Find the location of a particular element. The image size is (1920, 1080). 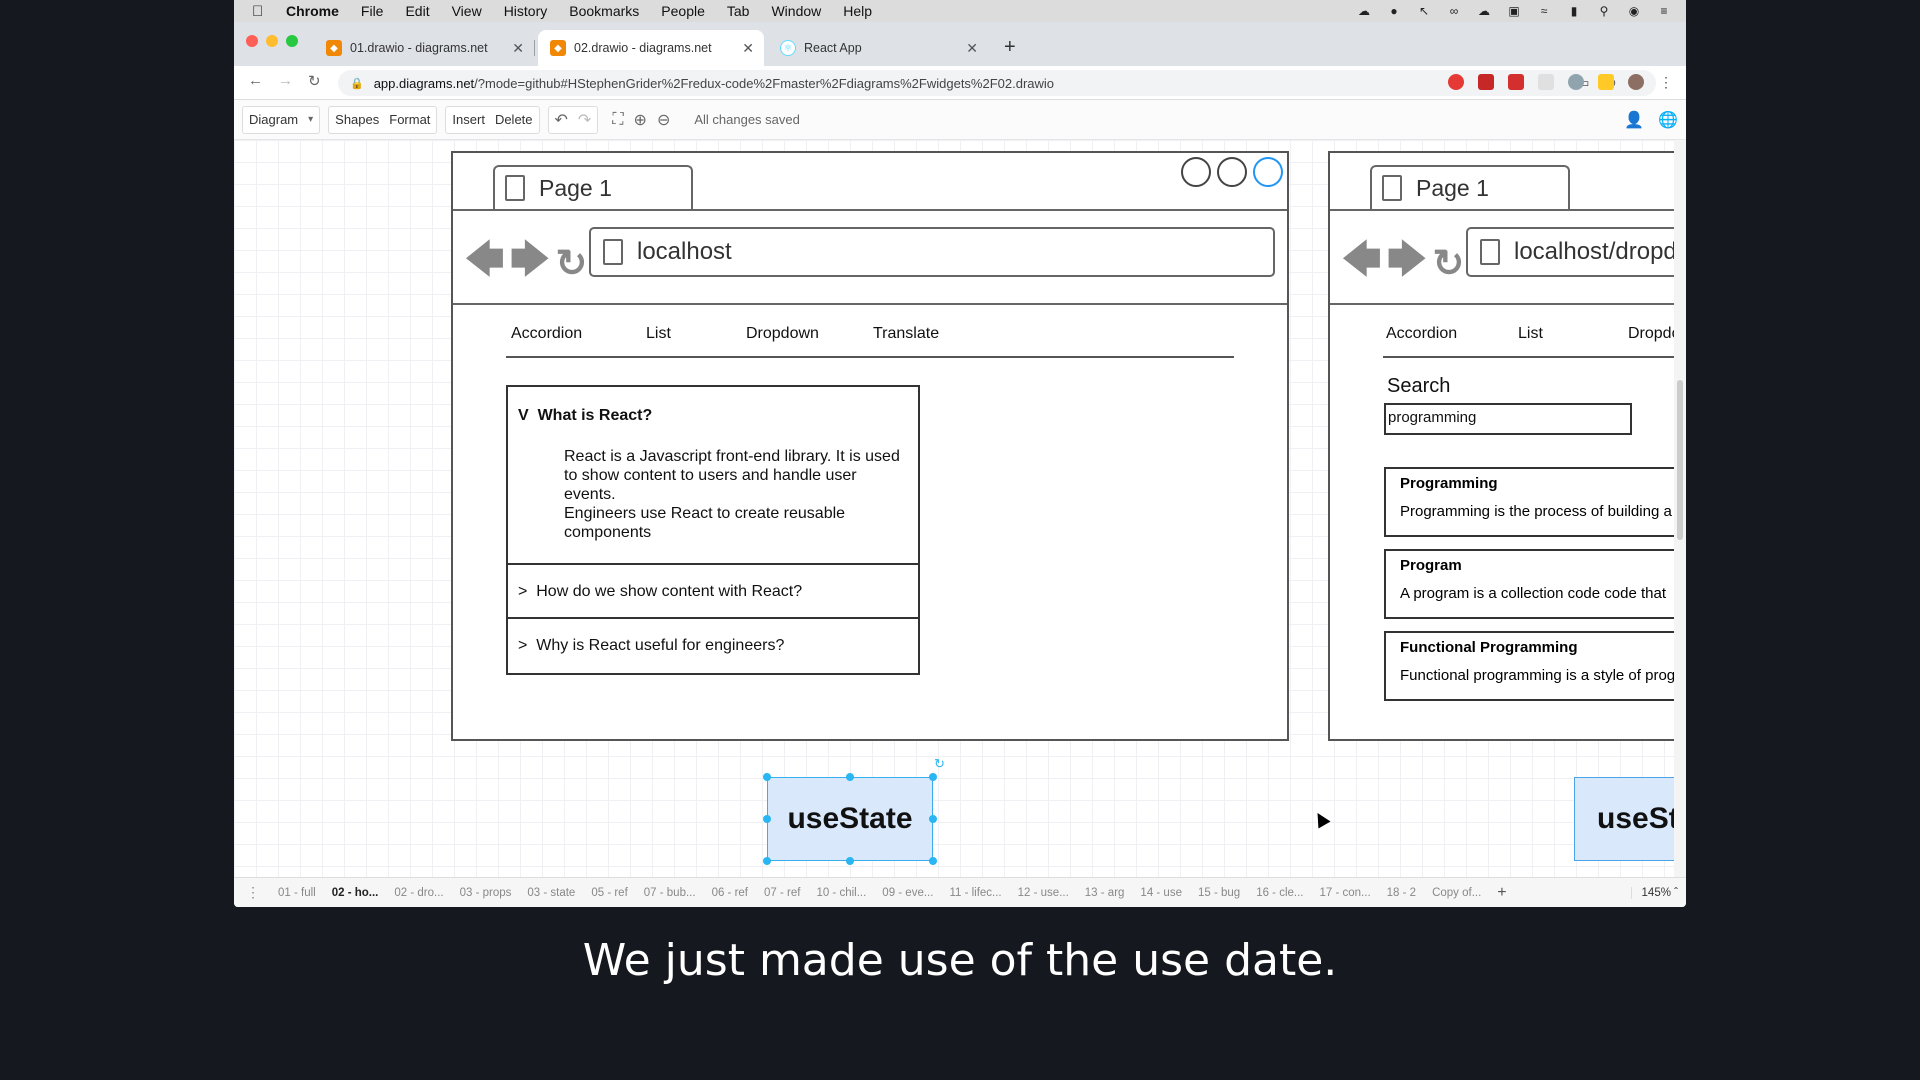

zoom-out-icon: ⊖ is located at coordinates (663, 120).